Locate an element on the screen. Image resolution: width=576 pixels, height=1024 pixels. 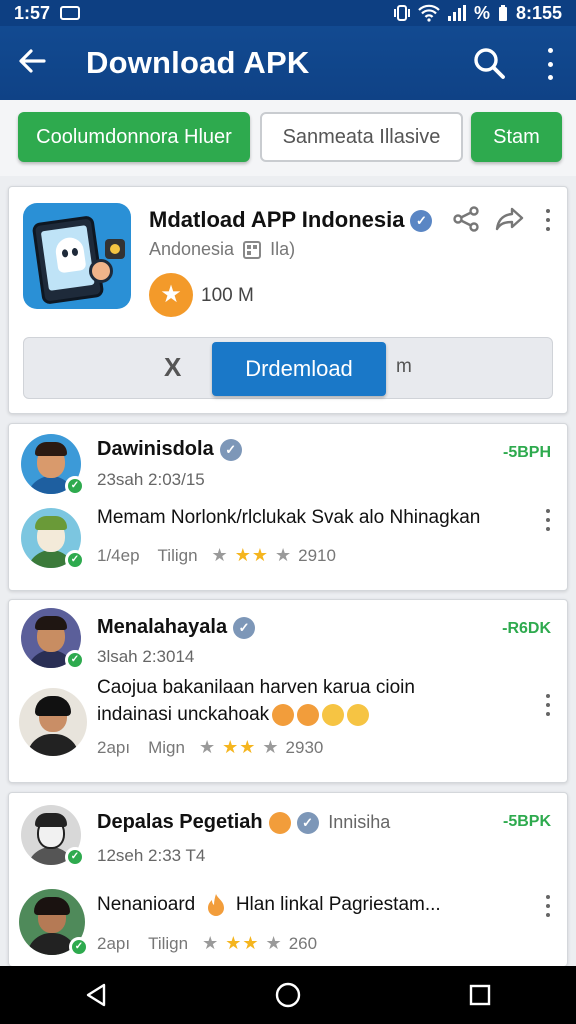
nav-home-button is located at coordinates (288, 995).